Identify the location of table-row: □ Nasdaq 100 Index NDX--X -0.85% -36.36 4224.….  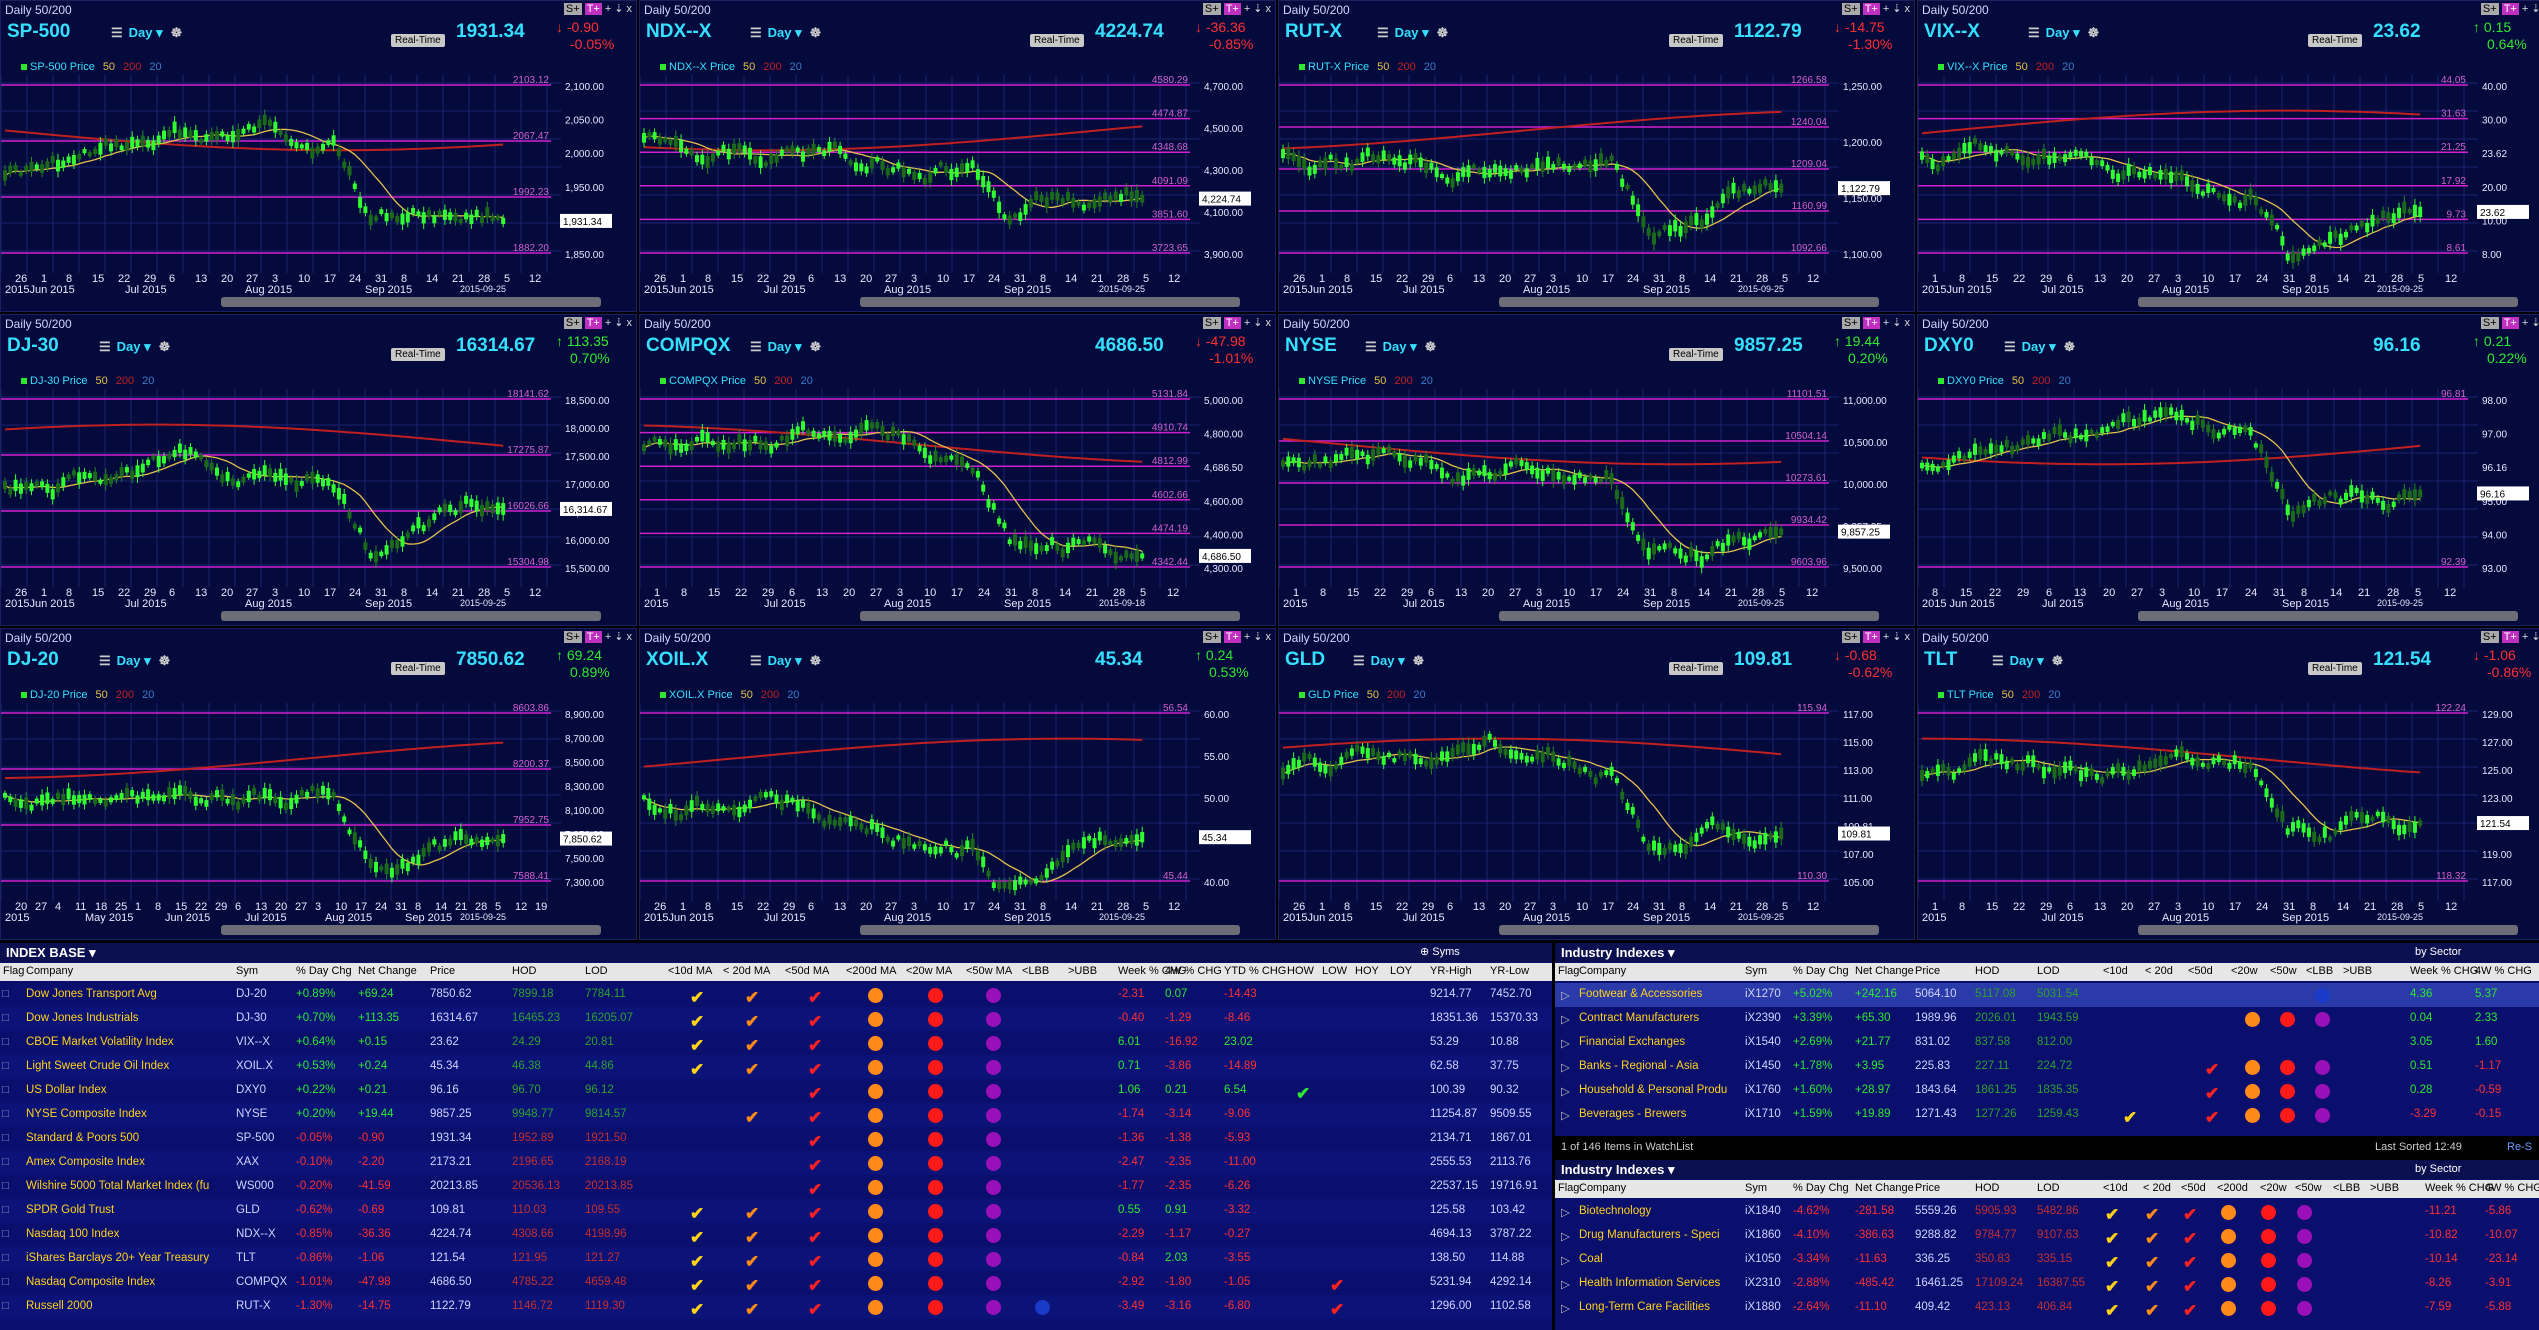
(776, 1235).